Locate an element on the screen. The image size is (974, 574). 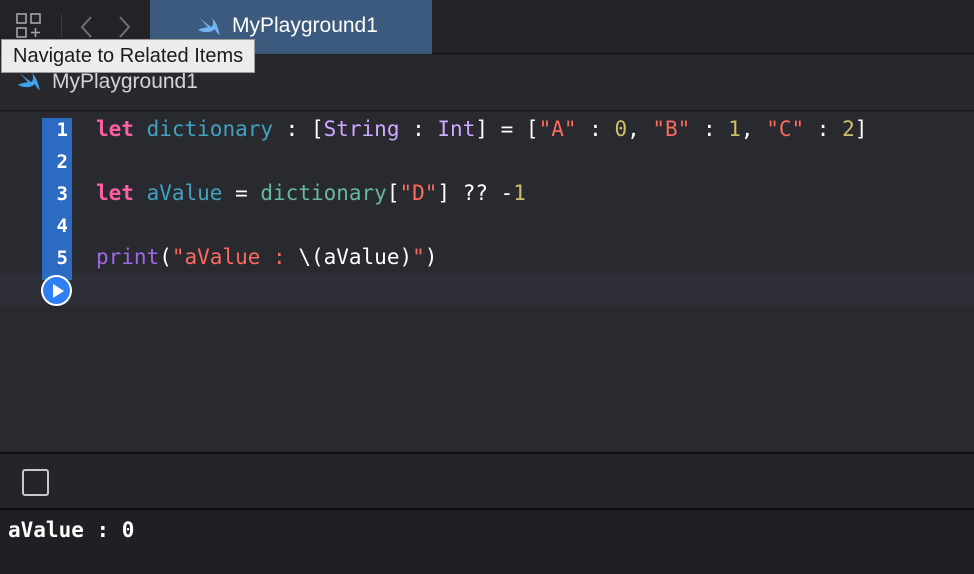
code-token: " is located at coordinates (418, 257).